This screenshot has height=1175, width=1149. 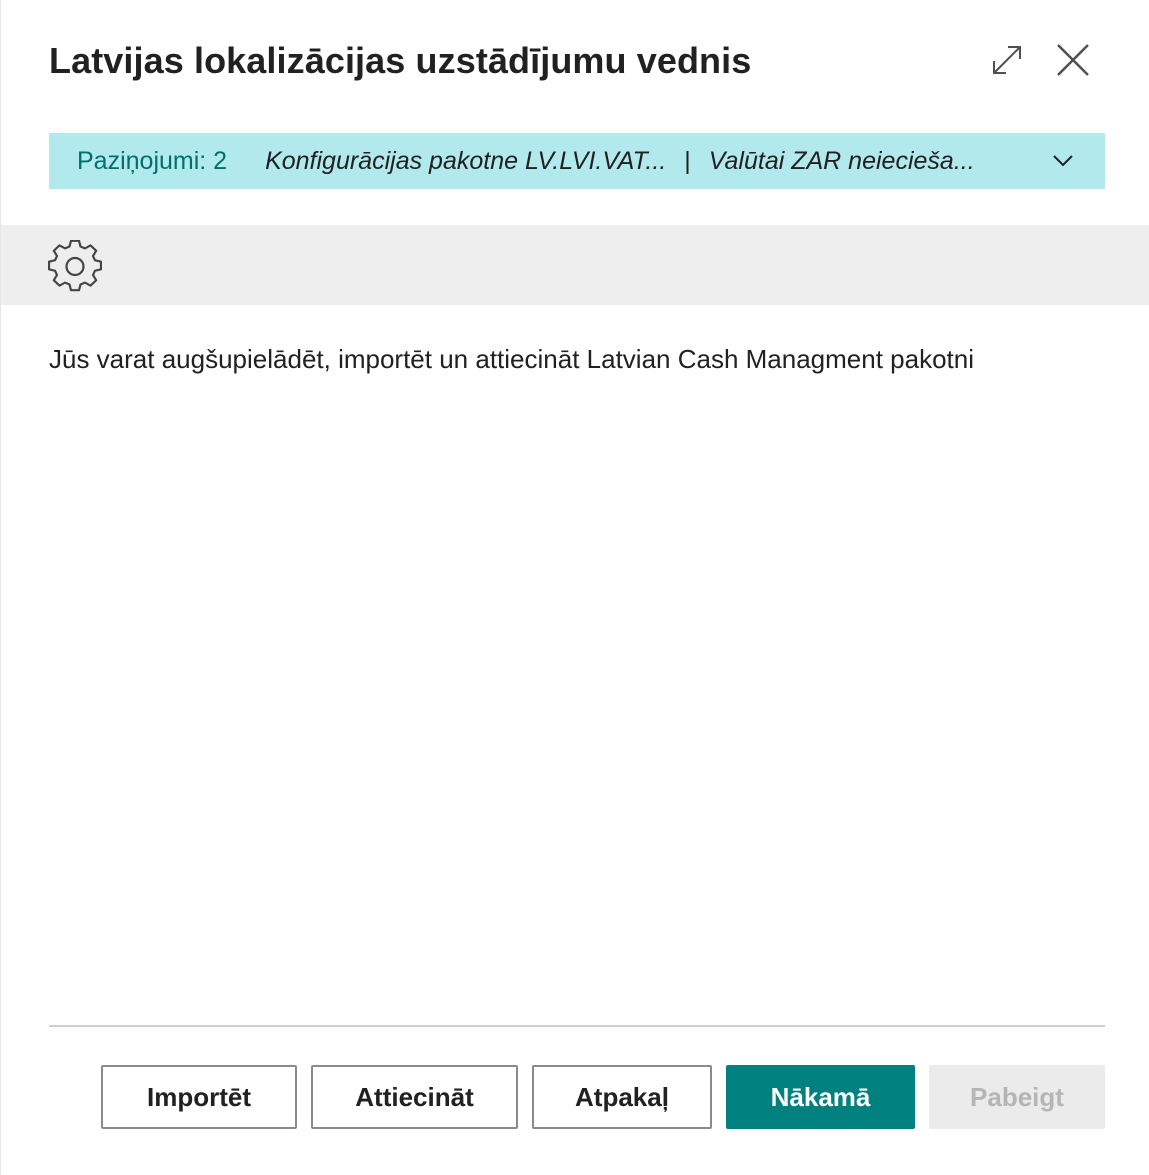 I want to click on chevron-down-icon, so click(x=1063, y=161).